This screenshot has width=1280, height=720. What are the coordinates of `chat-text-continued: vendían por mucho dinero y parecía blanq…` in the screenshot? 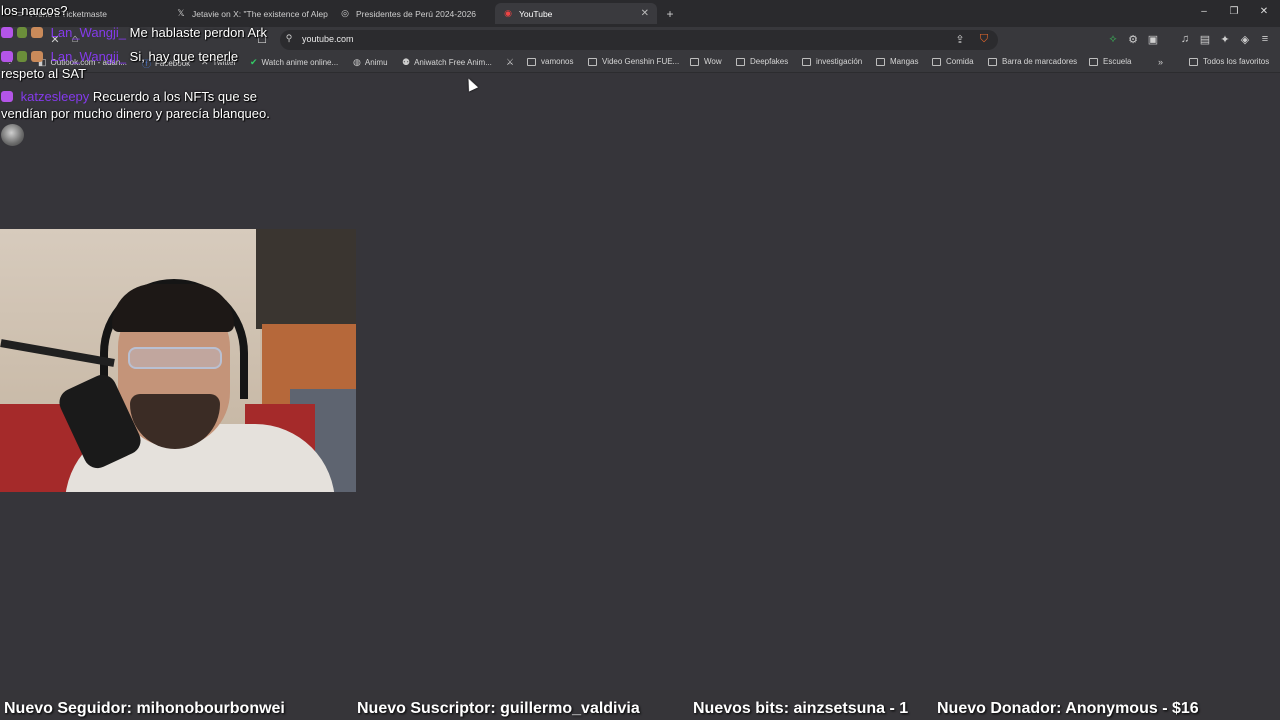 It's located at (135, 113).